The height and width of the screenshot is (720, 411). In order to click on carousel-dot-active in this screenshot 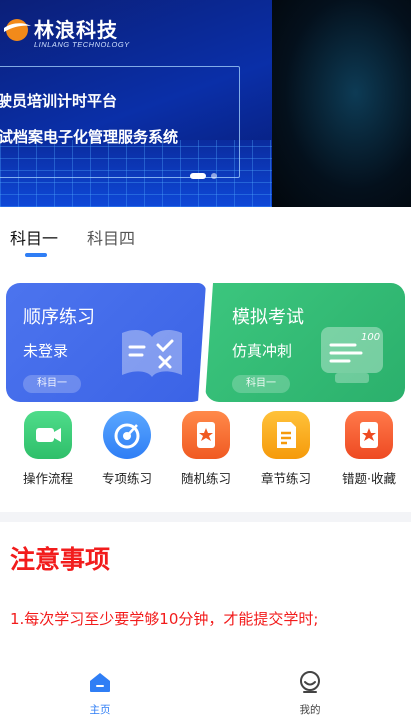, I will do `click(198, 176)`.